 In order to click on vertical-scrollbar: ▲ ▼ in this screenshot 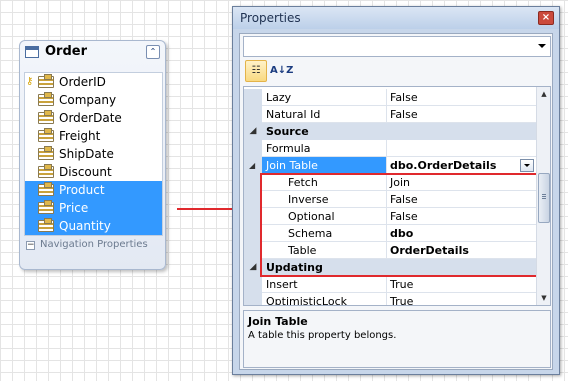, I will do `click(543, 196)`.